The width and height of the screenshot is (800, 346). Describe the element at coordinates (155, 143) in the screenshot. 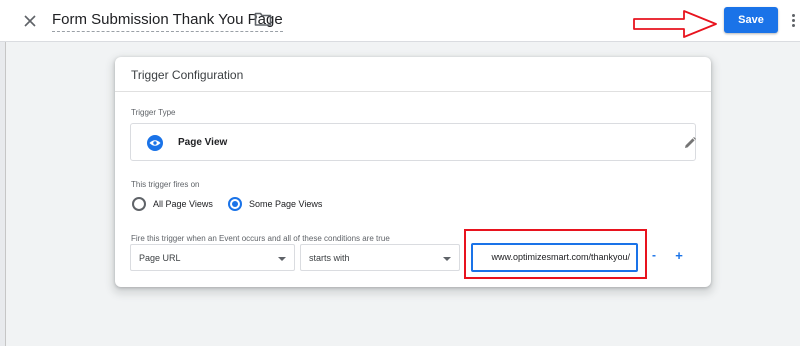

I see `eye-icon` at that location.